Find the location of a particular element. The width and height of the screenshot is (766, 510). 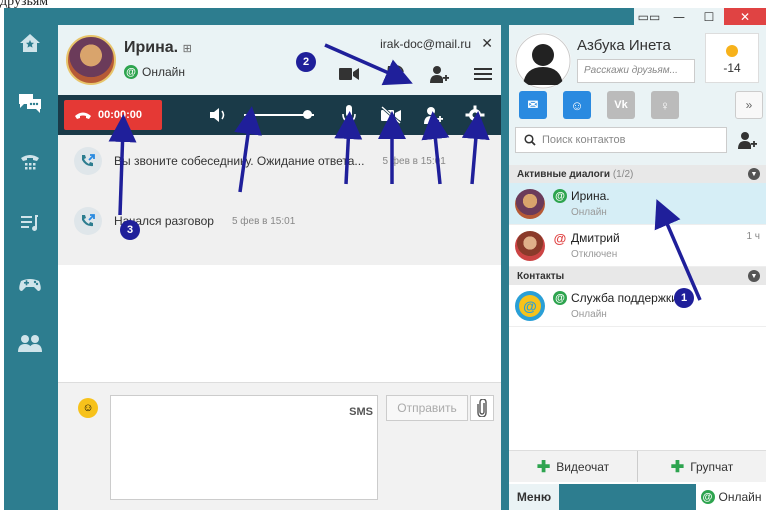

close-chat-button: ✕ is located at coordinates (487, 43).